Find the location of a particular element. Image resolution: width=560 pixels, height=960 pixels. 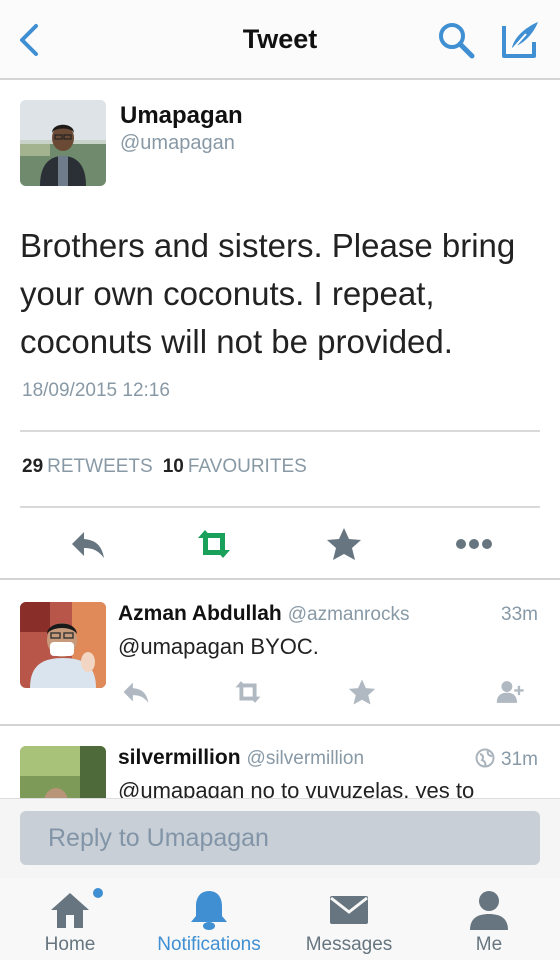

envelope-icon is located at coordinates (349, 910).